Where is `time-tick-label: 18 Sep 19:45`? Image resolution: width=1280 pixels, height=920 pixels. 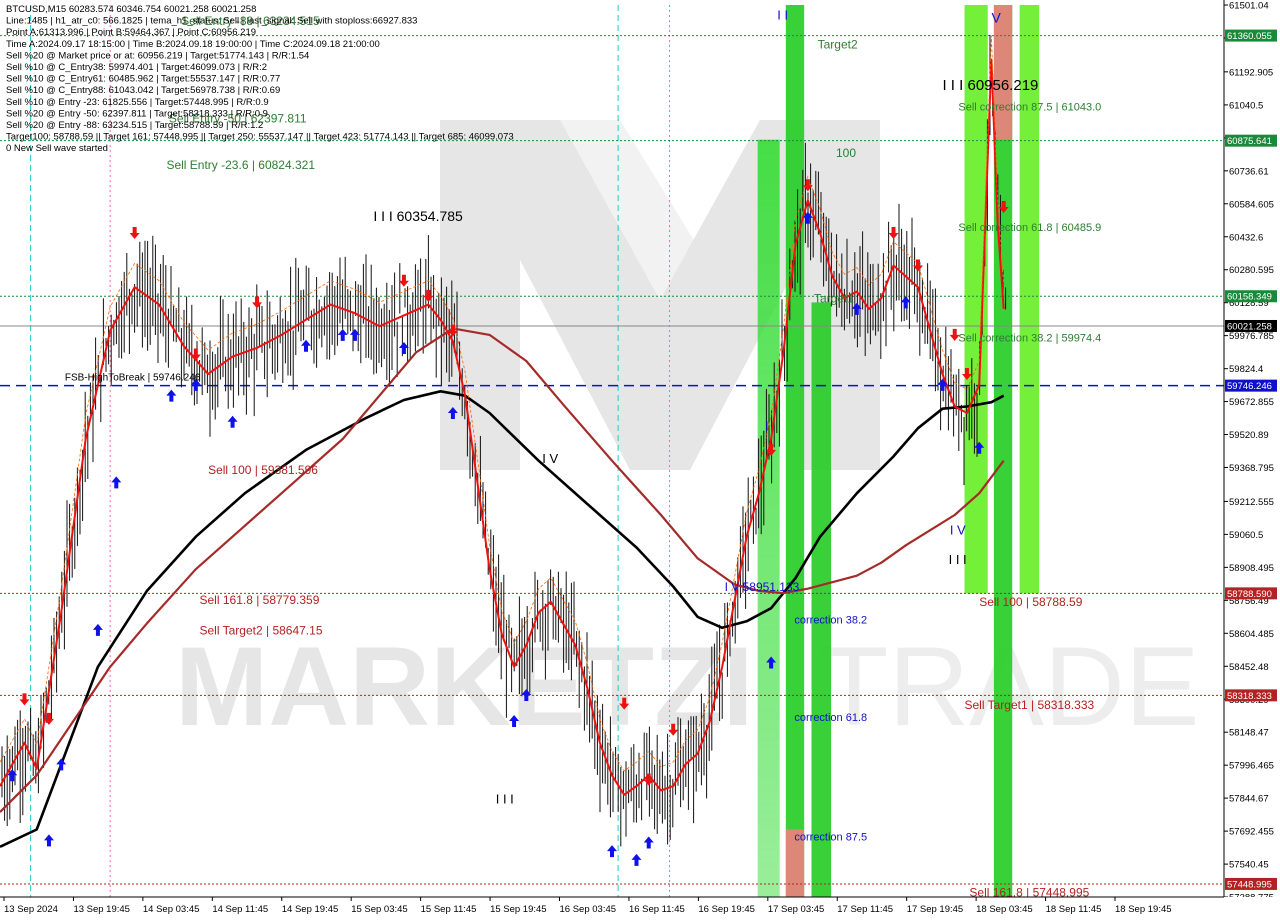
time-tick-label: 18 Sep 19:45 is located at coordinates (1143, 909).